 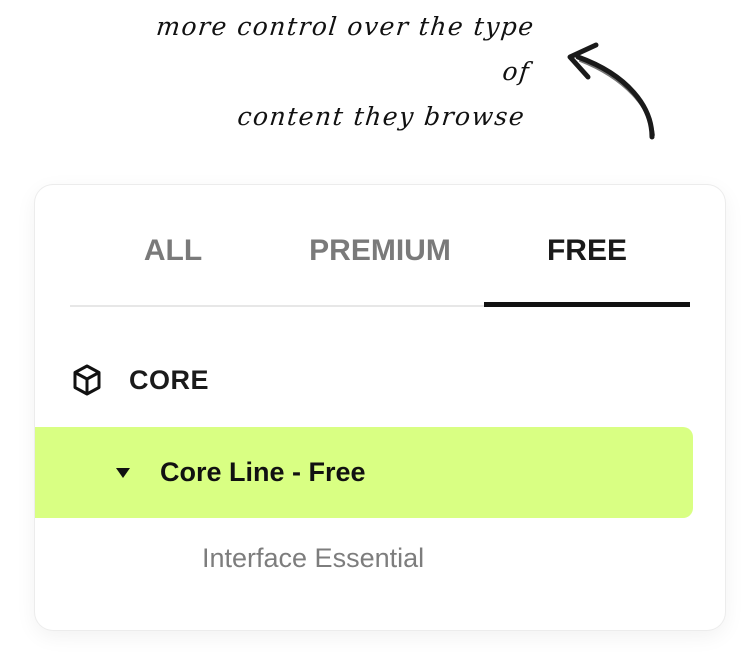 I want to click on hand-drawn-curved-arrow-icon, so click(x=611, y=91).